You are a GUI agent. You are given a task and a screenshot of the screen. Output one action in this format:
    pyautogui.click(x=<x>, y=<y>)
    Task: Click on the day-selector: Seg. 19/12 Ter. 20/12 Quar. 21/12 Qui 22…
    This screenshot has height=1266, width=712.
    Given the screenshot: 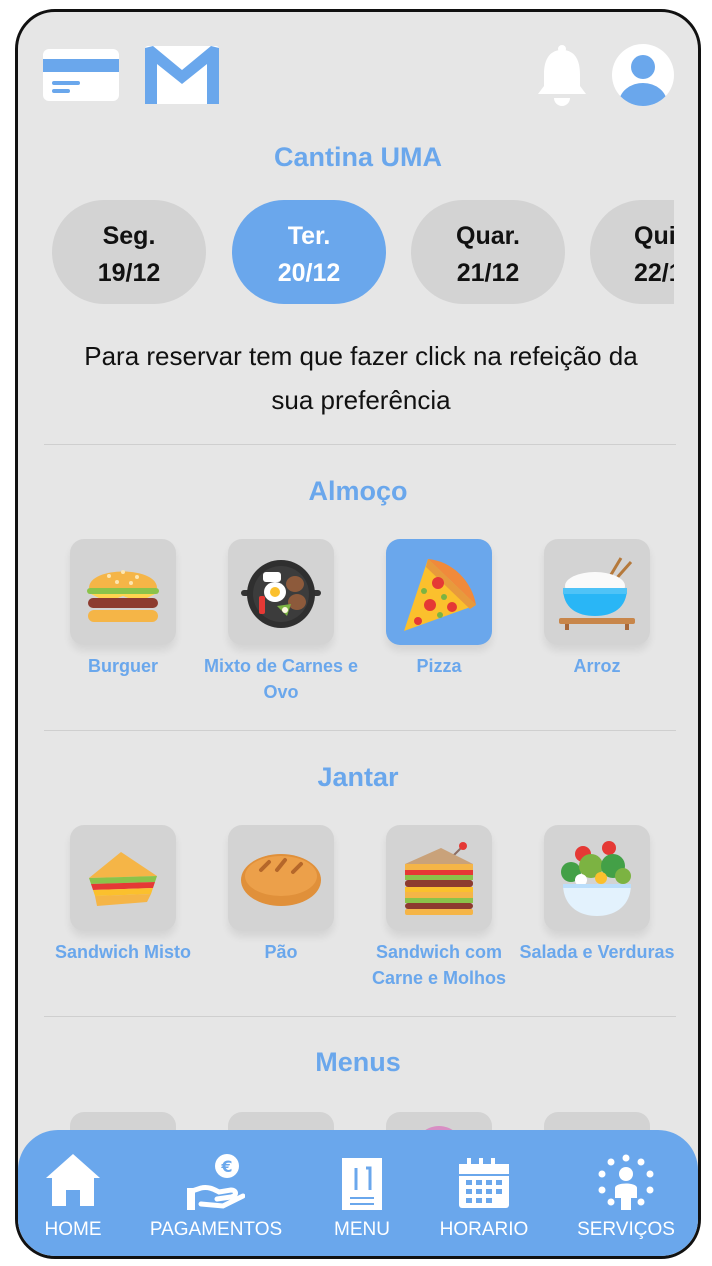 What is the action you would take?
    pyautogui.click(x=363, y=252)
    